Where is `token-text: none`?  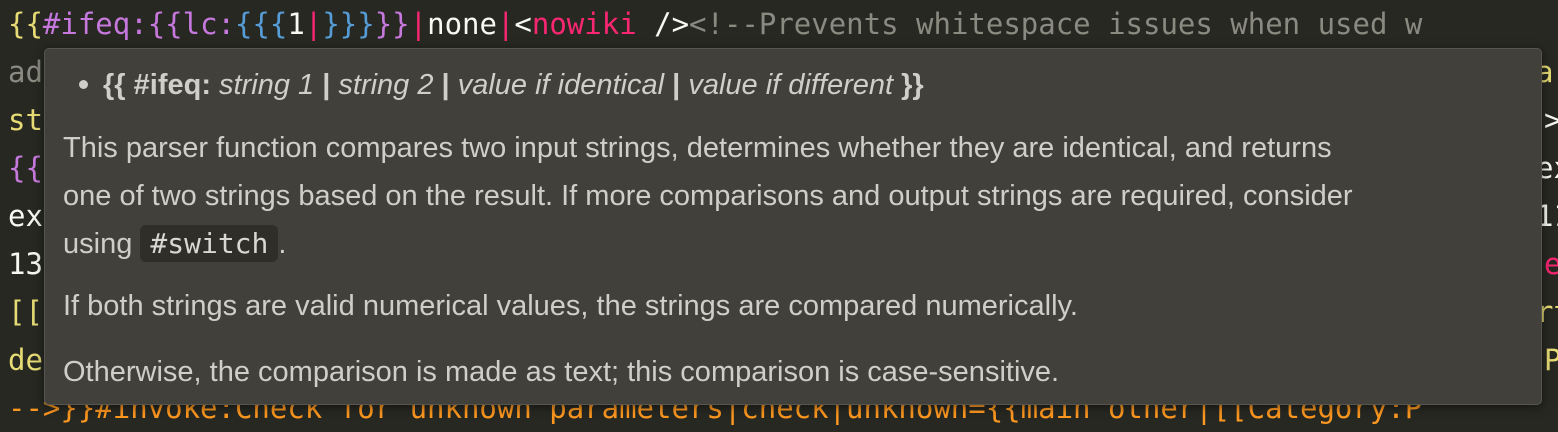
token-text: none is located at coordinates (462, 24).